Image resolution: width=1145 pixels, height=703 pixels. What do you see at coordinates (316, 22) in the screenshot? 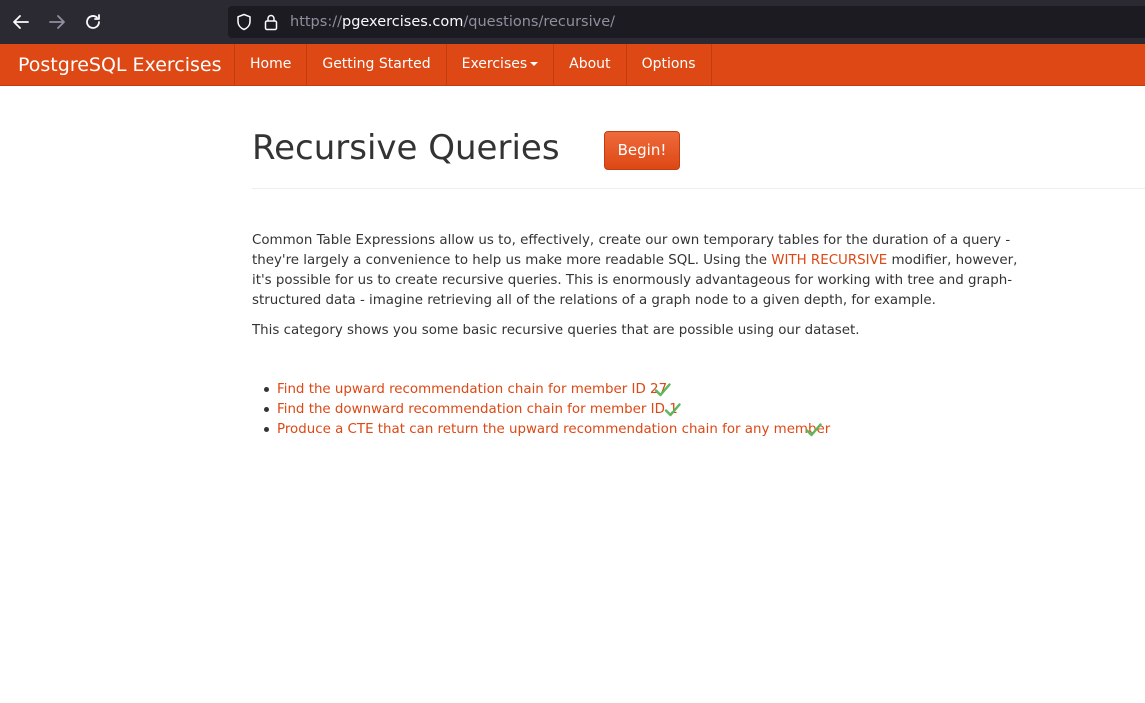
I see `url-scheme: https://` at bounding box center [316, 22].